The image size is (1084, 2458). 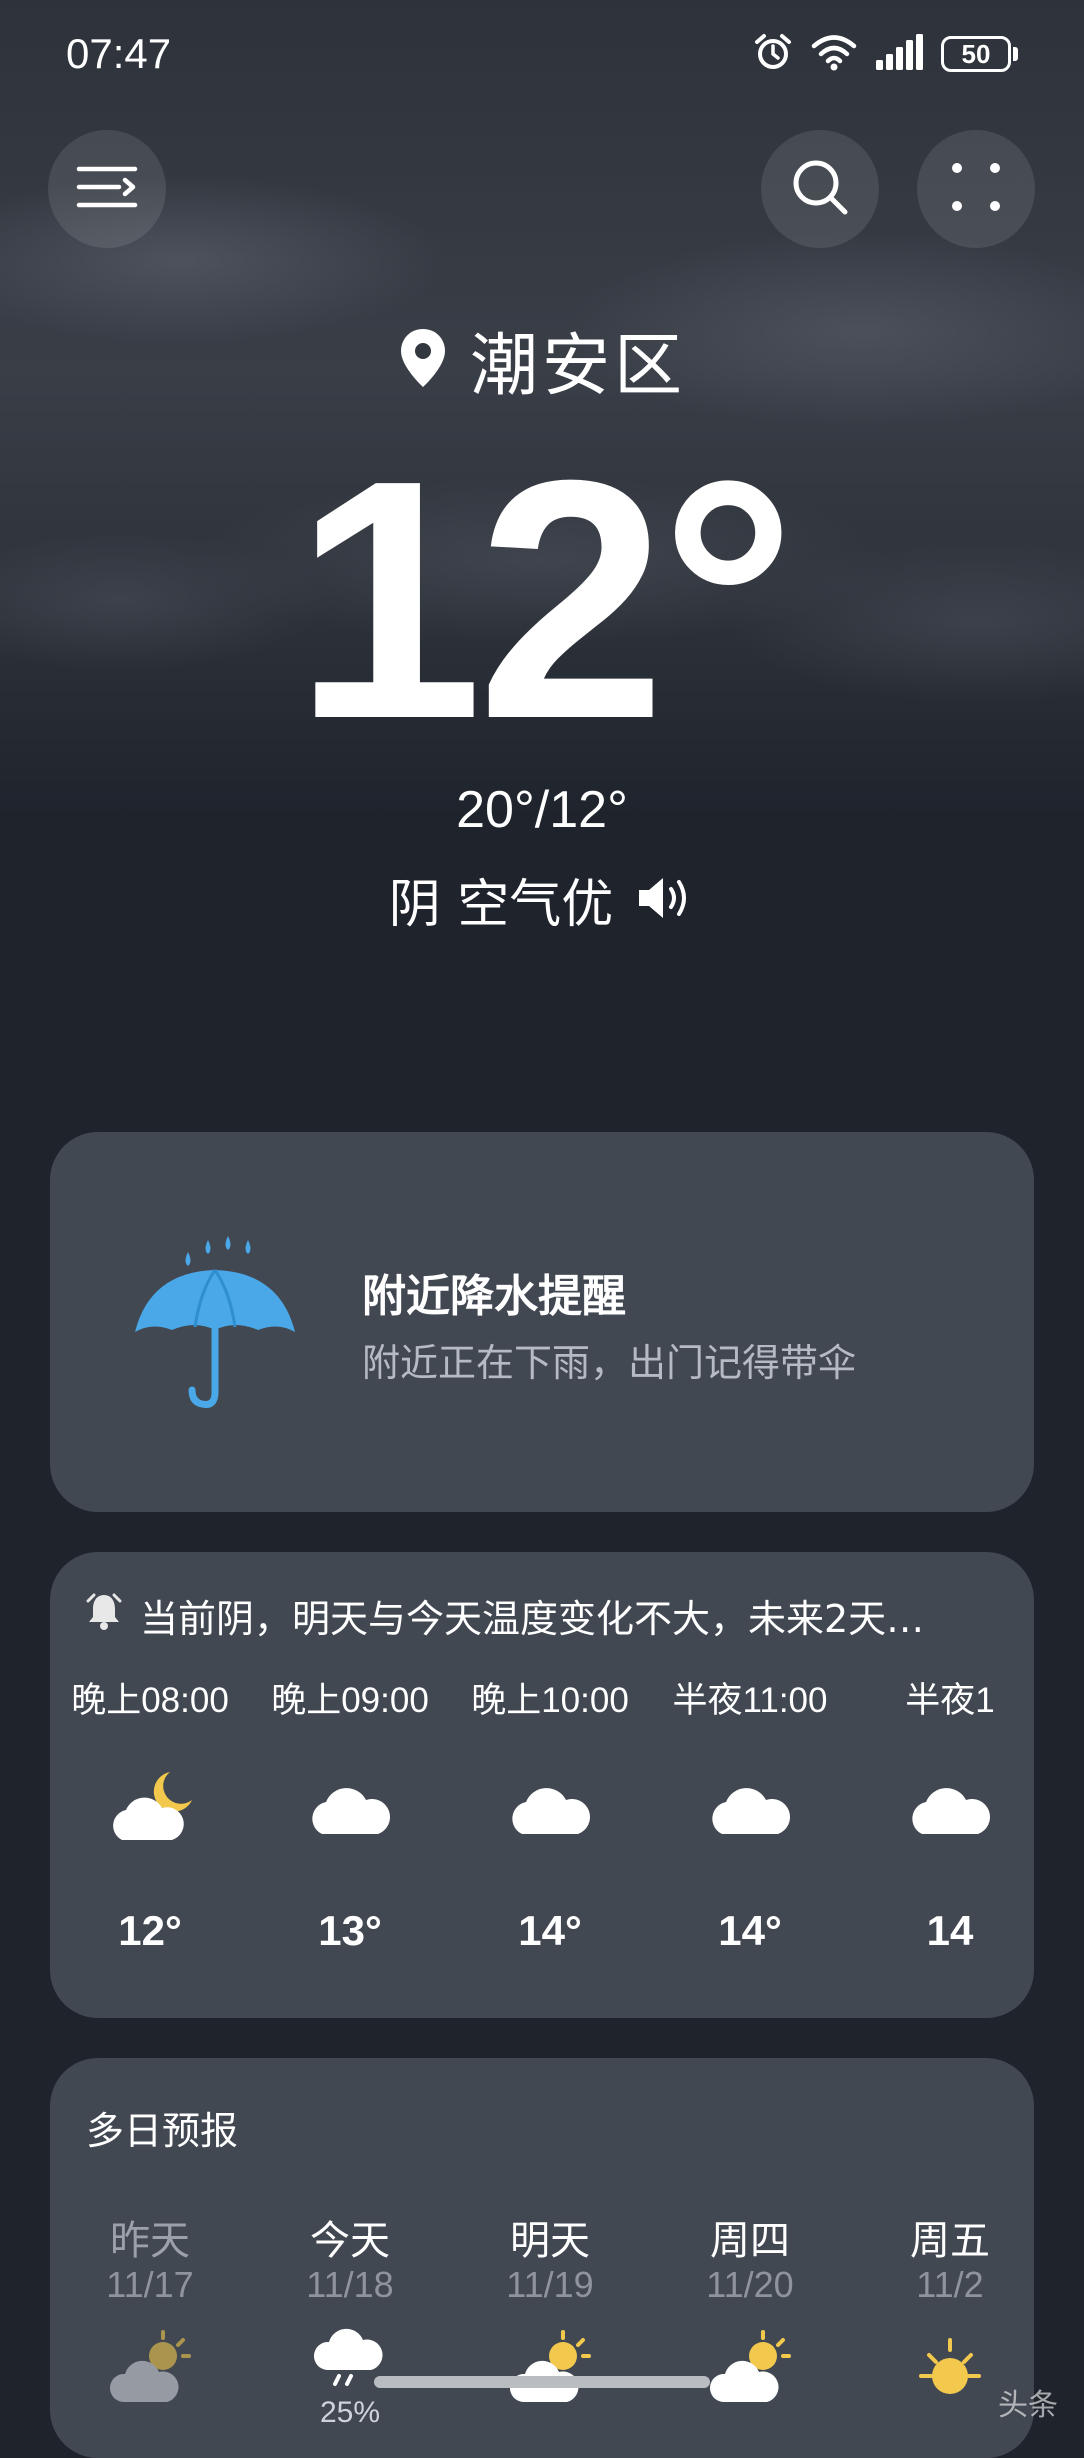 I want to click on watermark: 头条, so click(x=1028, y=2405).